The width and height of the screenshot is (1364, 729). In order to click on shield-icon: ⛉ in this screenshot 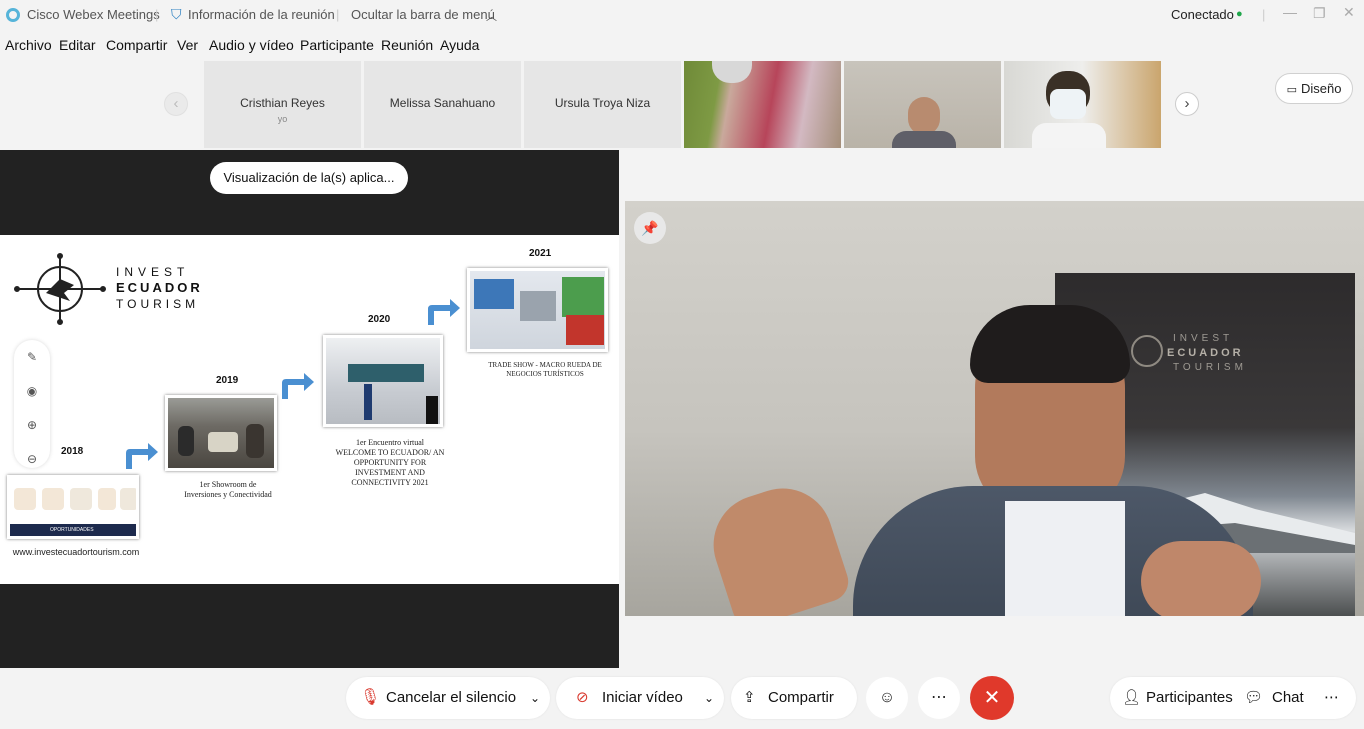, I will do `click(176, 14)`.